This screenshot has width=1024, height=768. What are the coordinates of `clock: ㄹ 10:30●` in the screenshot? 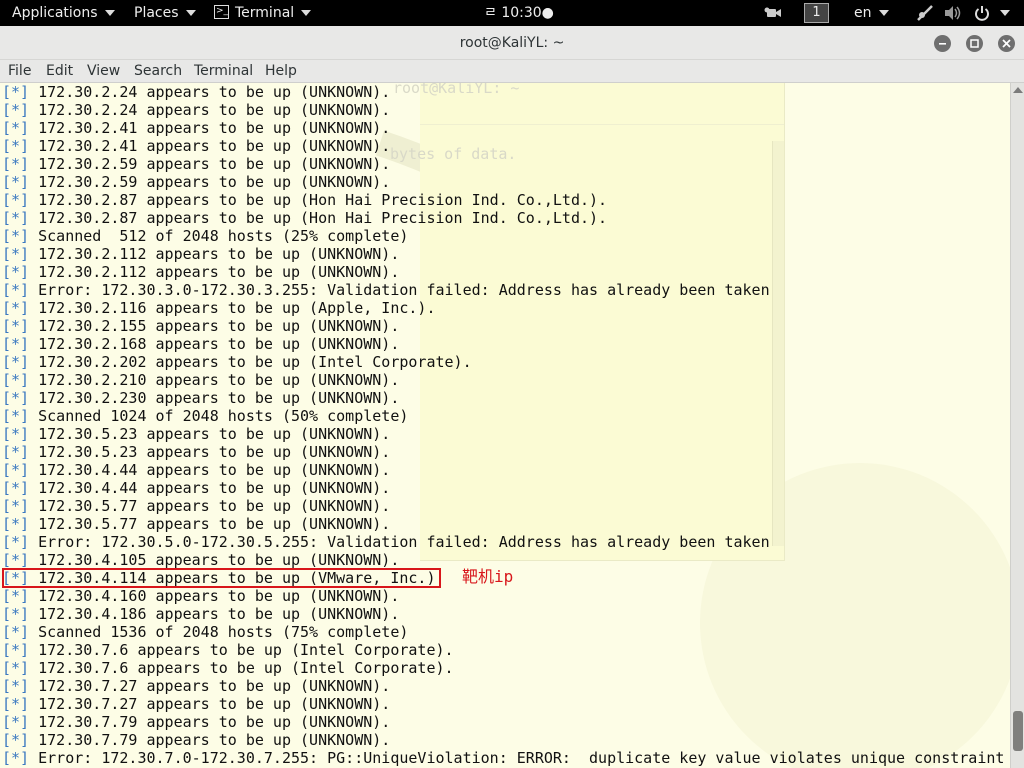 It's located at (519, 13).